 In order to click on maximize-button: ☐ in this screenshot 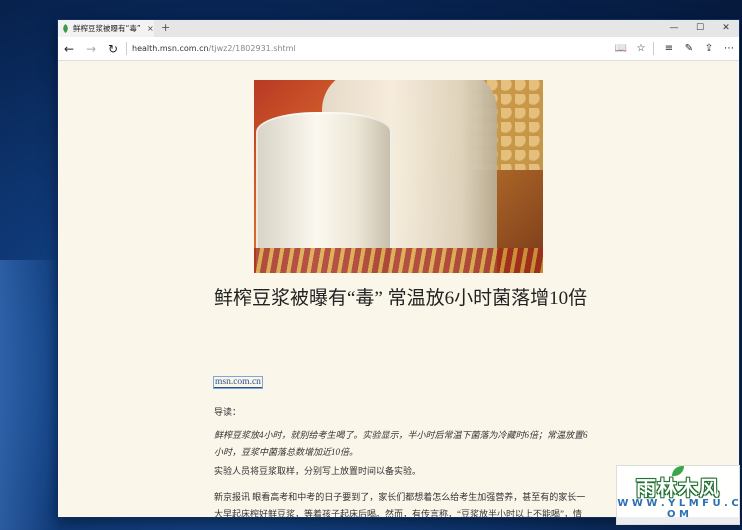, I will do `click(700, 28)`.